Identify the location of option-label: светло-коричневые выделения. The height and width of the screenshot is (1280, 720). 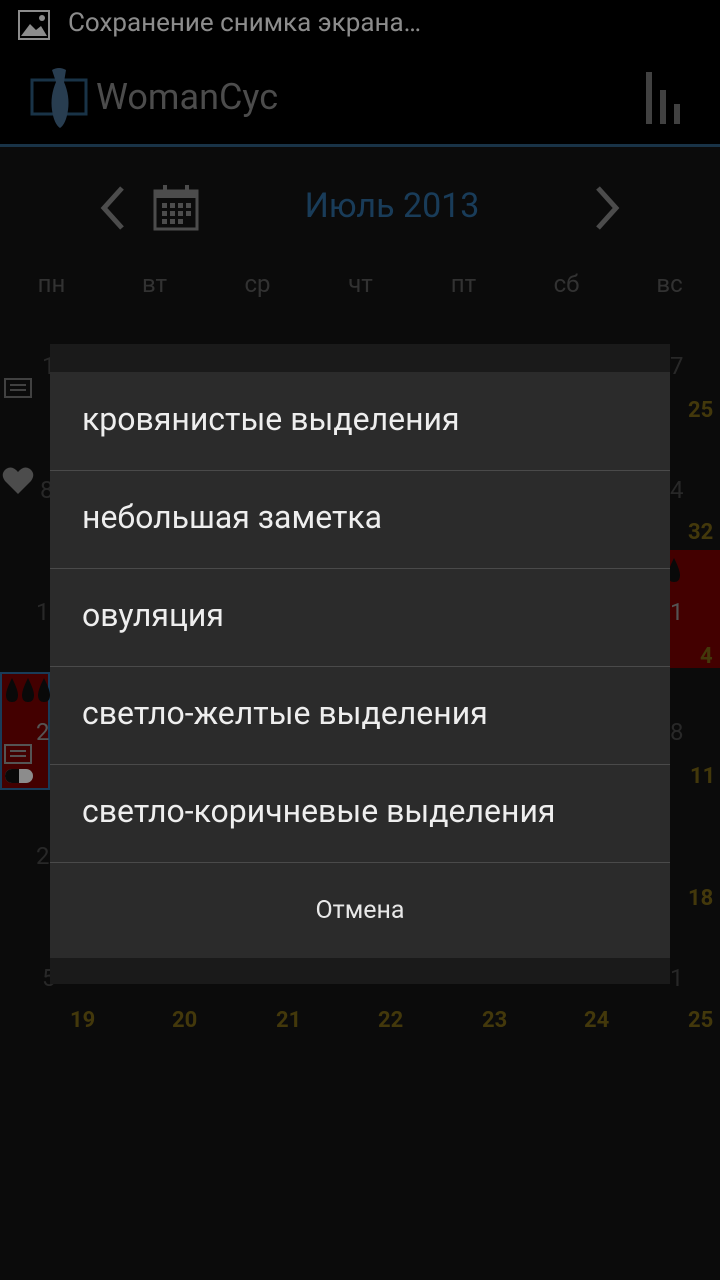
(319, 811).